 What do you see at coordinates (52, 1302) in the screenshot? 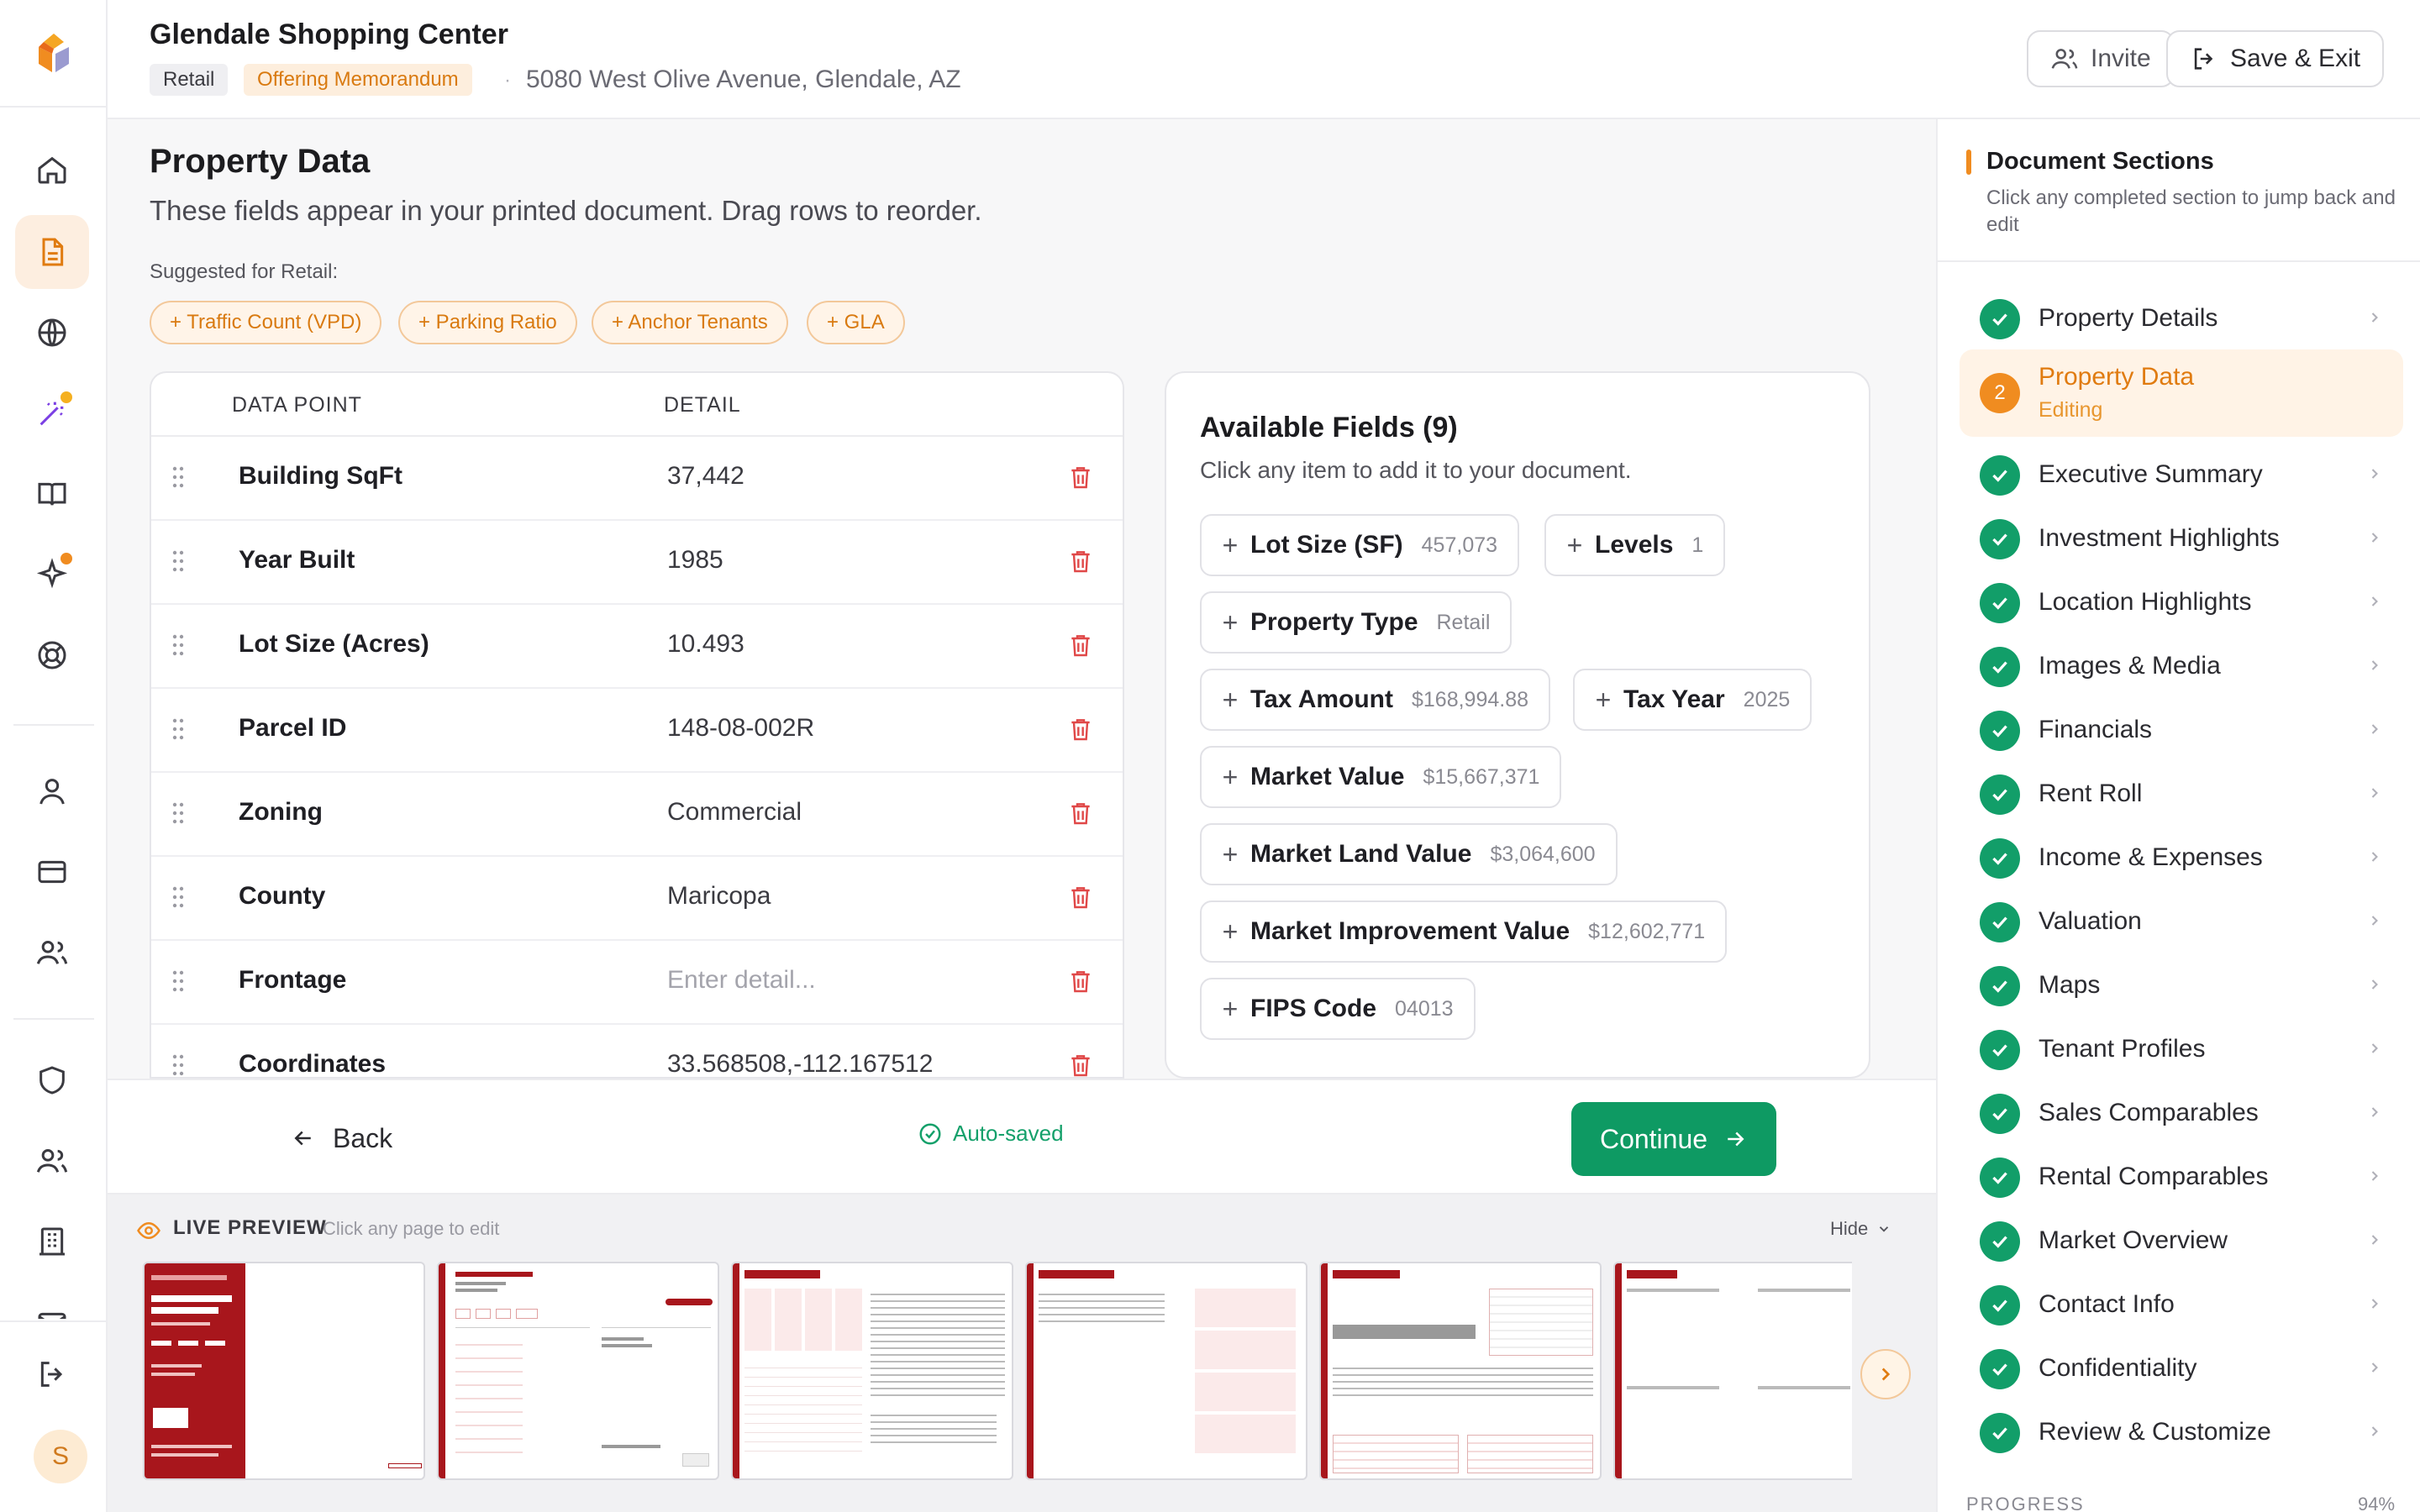
I see `mail-icon` at bounding box center [52, 1302].